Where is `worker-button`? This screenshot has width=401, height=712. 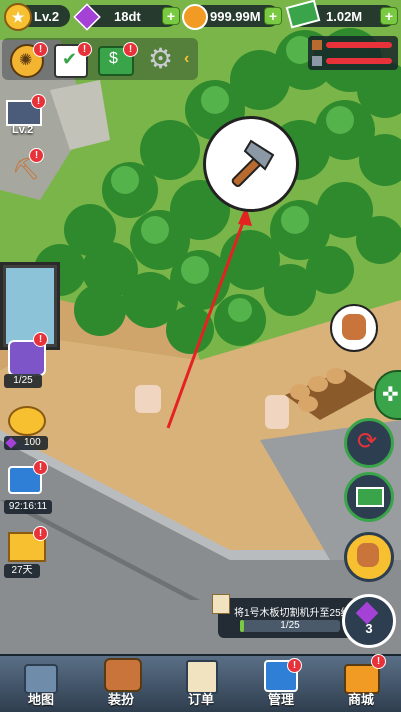 worker-button is located at coordinates (369, 557).